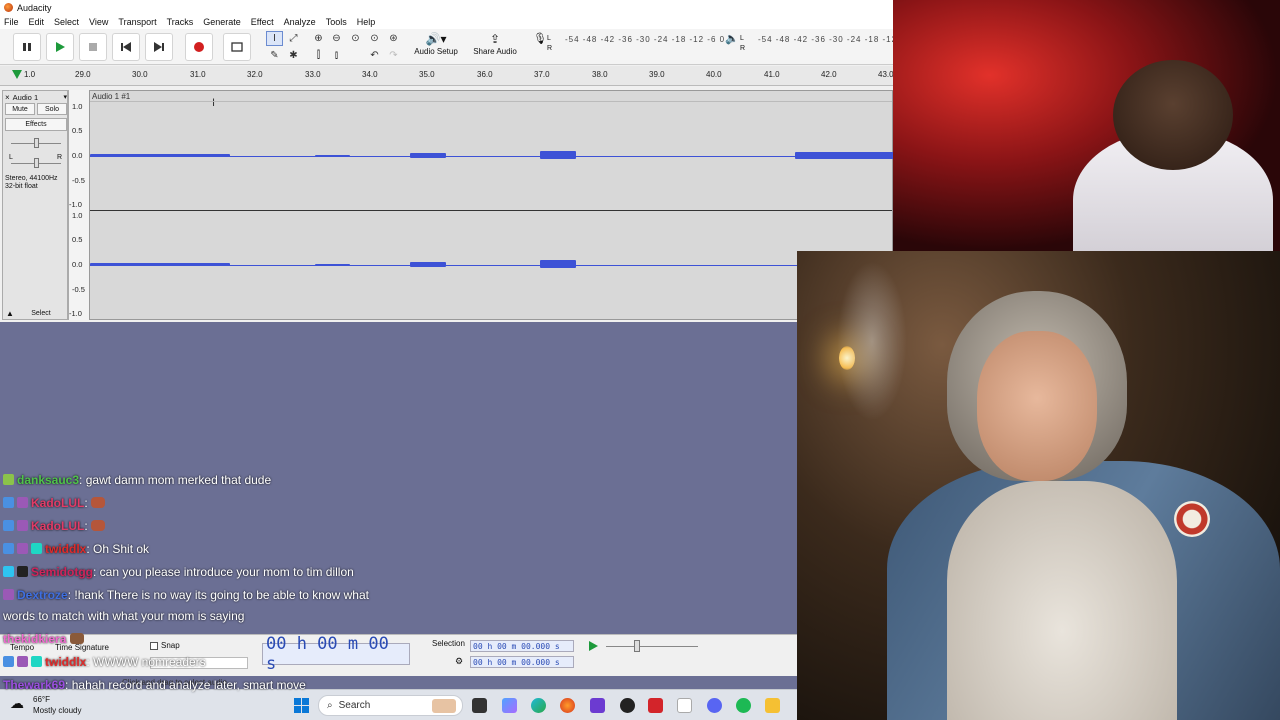  I want to click on draw-tool: ✎, so click(274, 55).